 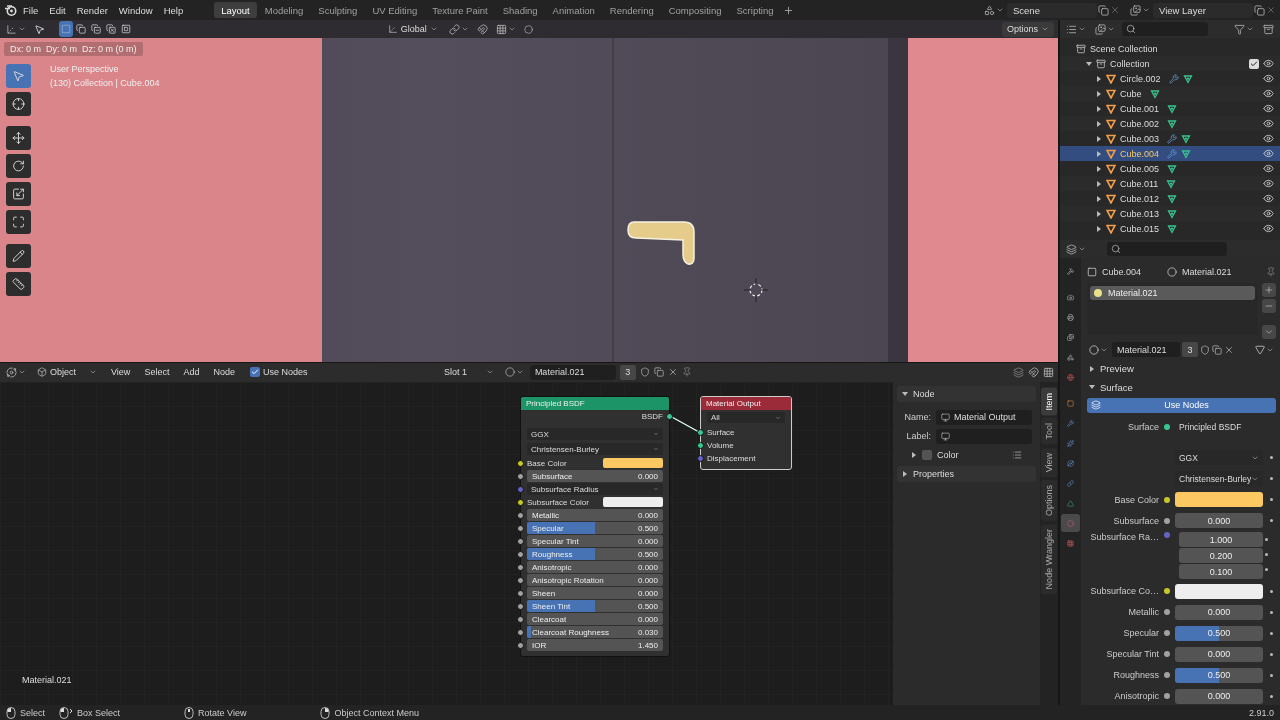 What do you see at coordinates (460, 10) in the screenshot?
I see `workspace-tab: Texture Paint` at bounding box center [460, 10].